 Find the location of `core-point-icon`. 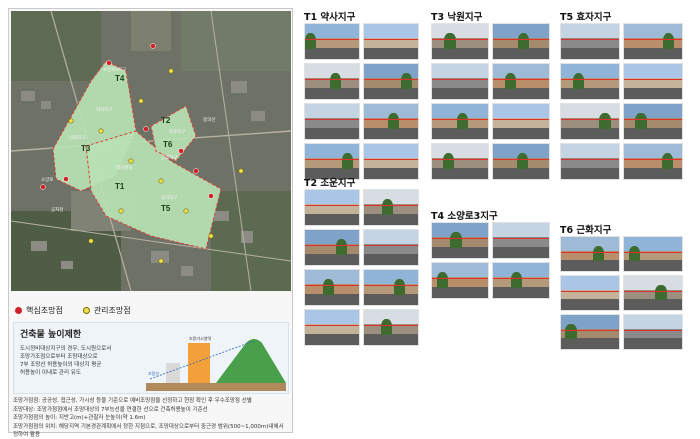

core-point-icon is located at coordinates (18, 310).